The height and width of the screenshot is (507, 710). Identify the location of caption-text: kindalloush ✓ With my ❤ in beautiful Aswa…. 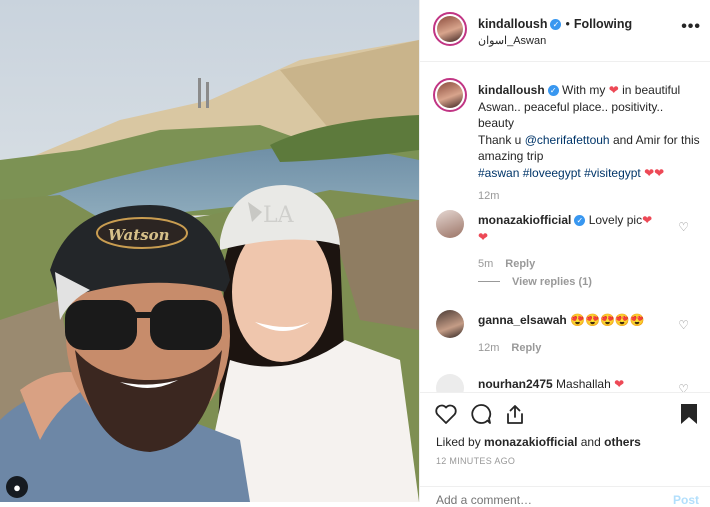
(589, 131).